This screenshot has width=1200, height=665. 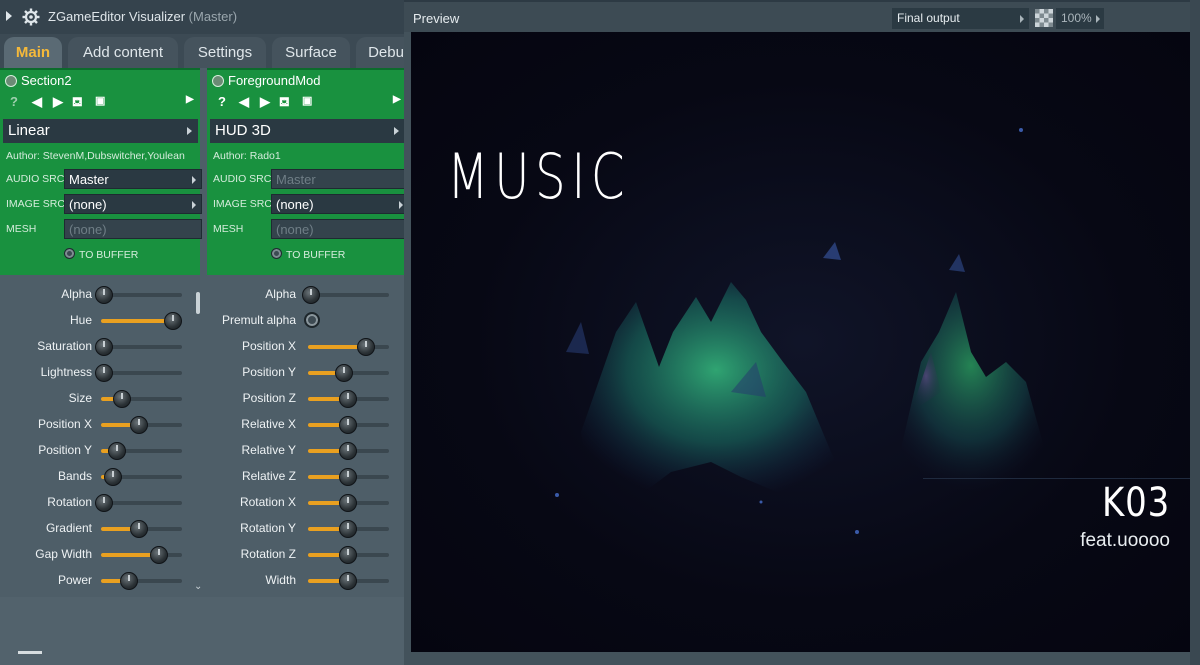 I want to click on triangle-shape, so click(x=957, y=263).